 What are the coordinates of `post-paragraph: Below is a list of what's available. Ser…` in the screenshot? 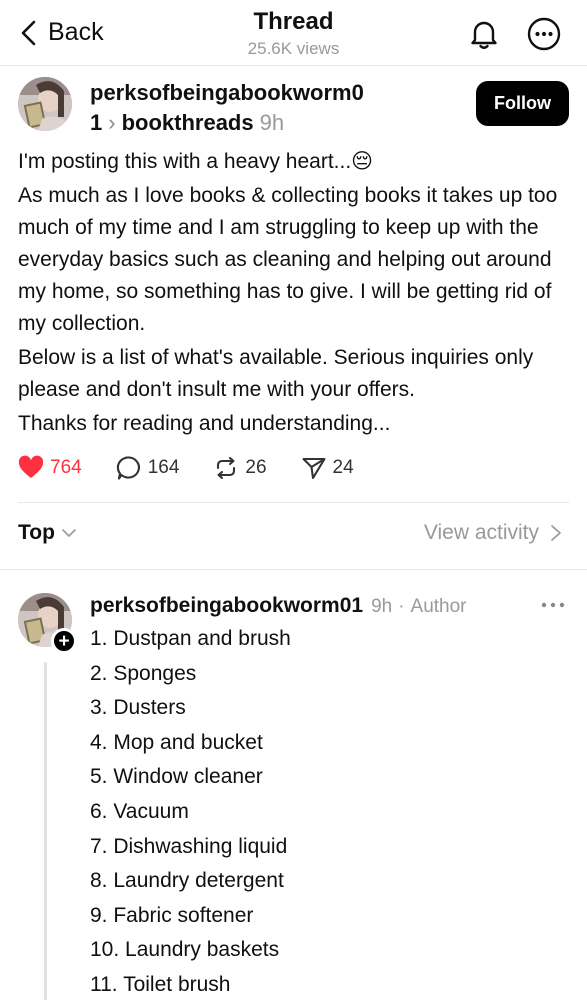 It's located at (276, 373).